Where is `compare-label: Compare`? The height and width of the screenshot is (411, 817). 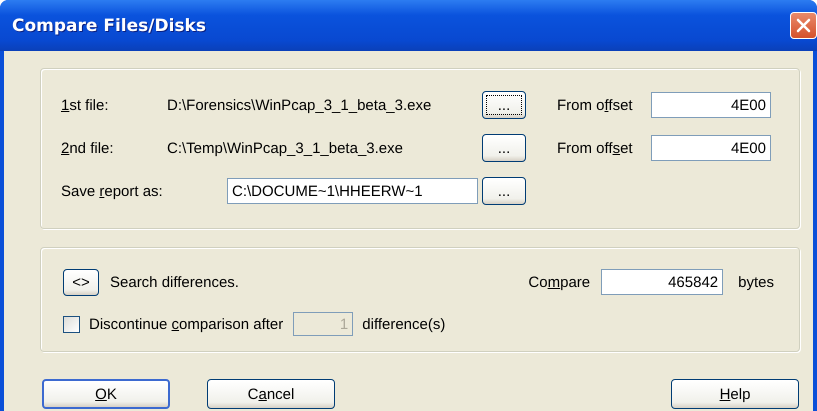 compare-label: Compare is located at coordinates (559, 282).